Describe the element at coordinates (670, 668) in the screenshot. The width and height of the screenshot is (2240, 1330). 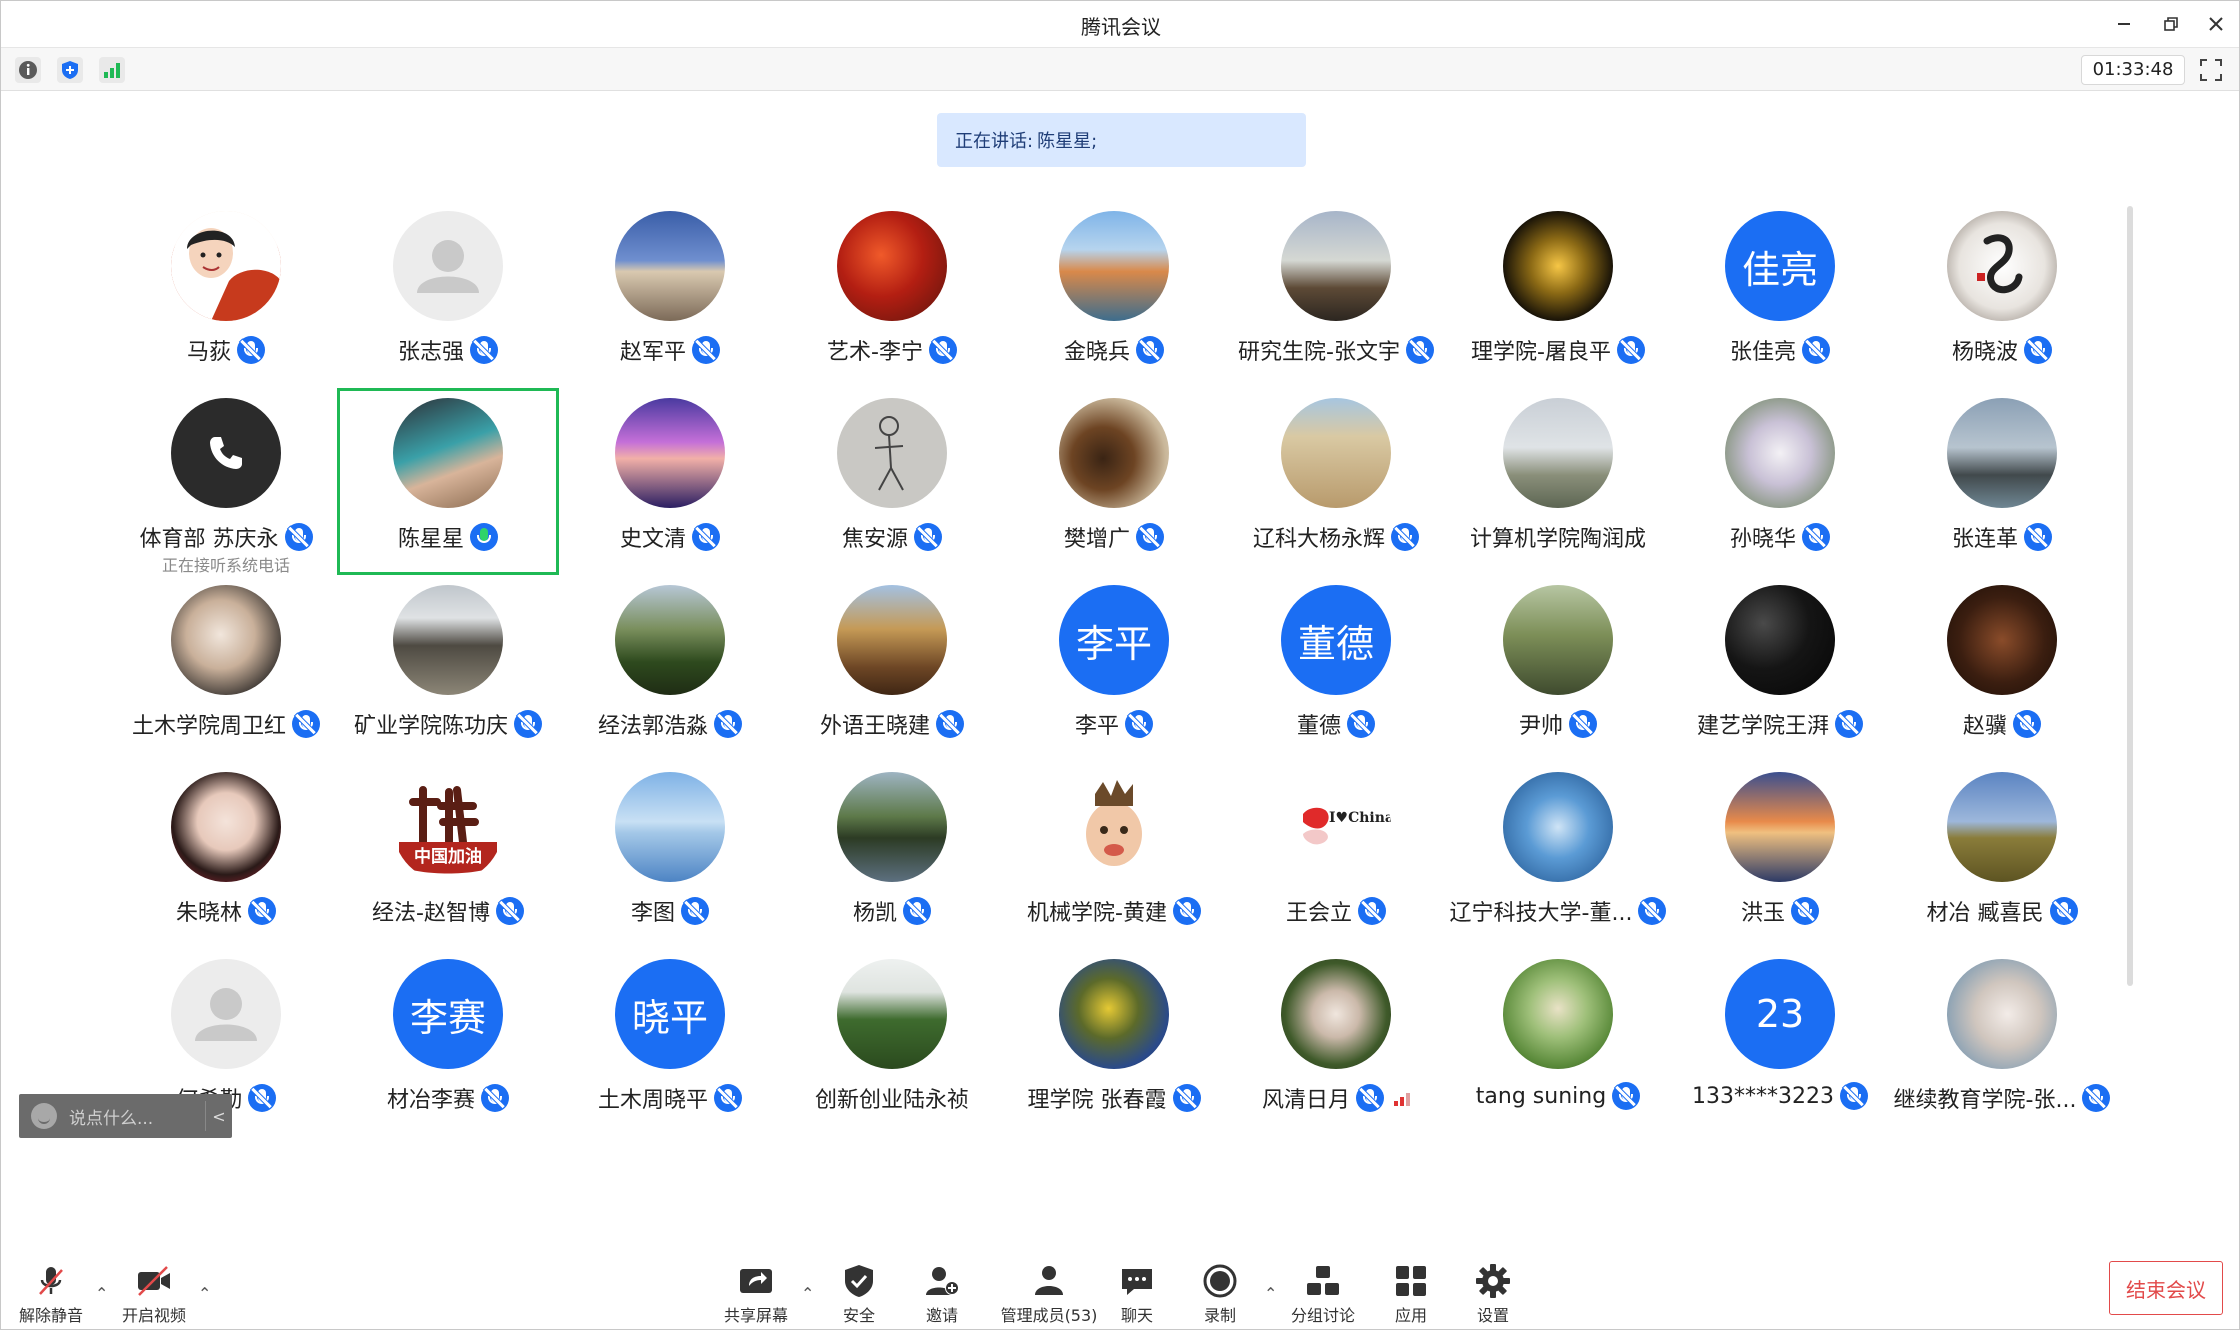
I see `participant-tile: 经法郭浩淼` at that location.